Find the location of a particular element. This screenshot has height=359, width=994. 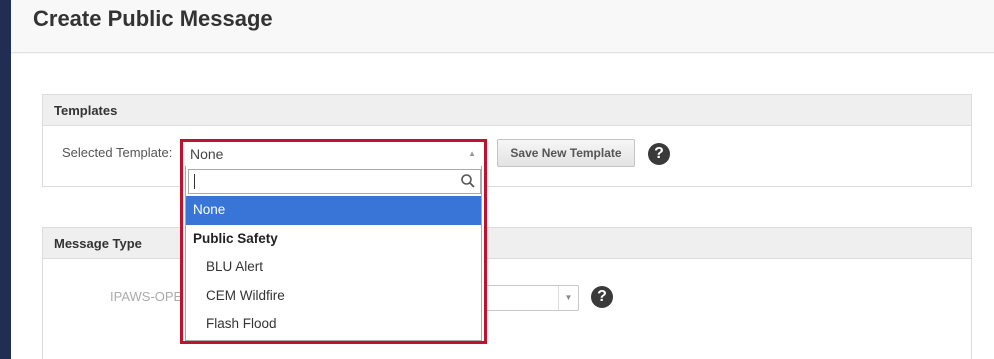

sidebar-edge is located at coordinates (5, 179).